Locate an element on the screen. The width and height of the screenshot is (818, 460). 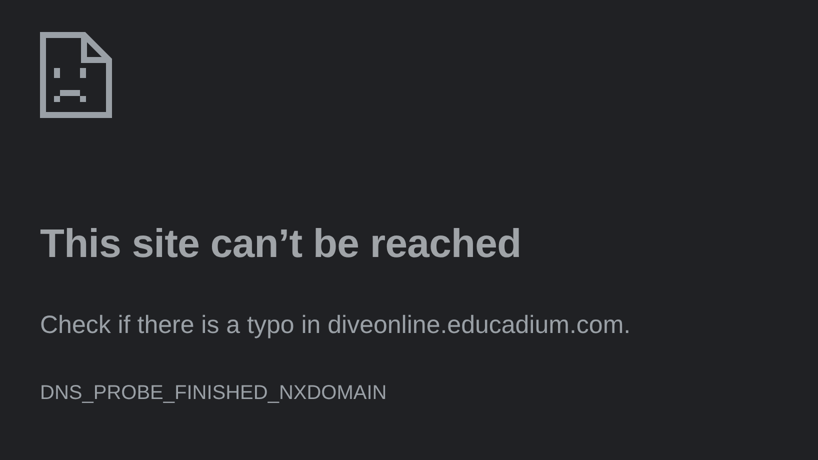
error-title: This site can’t be reached is located at coordinates (281, 244).